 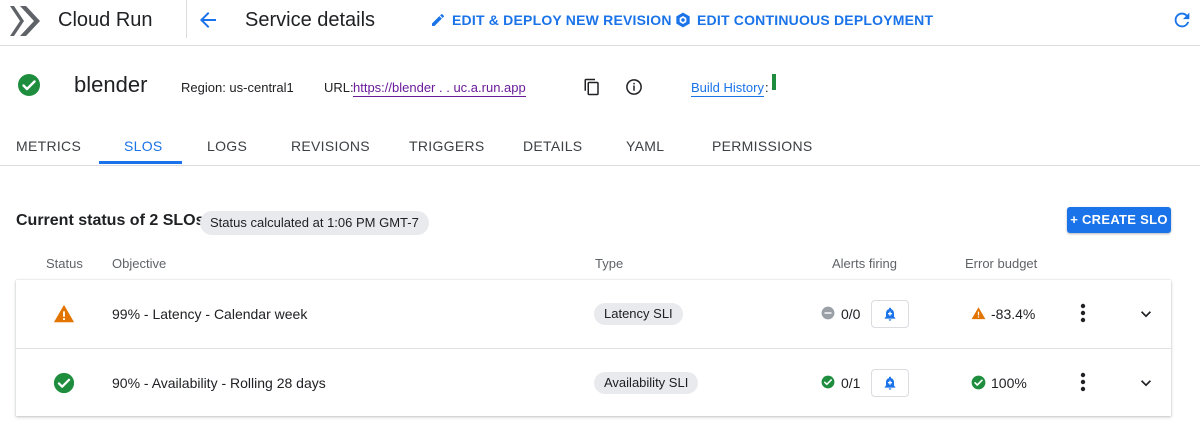 What do you see at coordinates (646, 383) in the screenshot?
I see `slo-type-chip: Availability SLI` at bounding box center [646, 383].